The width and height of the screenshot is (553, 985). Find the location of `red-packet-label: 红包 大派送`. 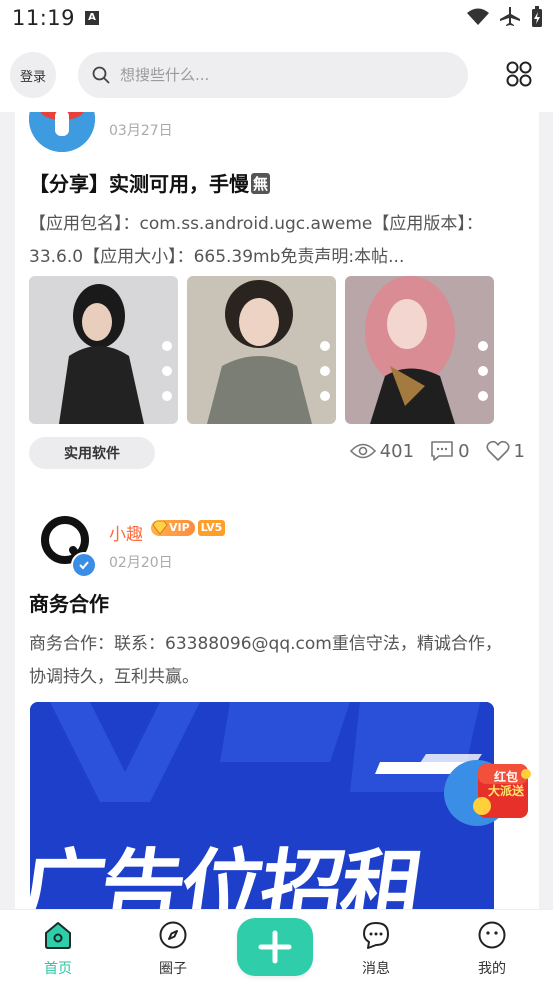

red-packet-label: 红包 大派送 is located at coordinates (506, 784).